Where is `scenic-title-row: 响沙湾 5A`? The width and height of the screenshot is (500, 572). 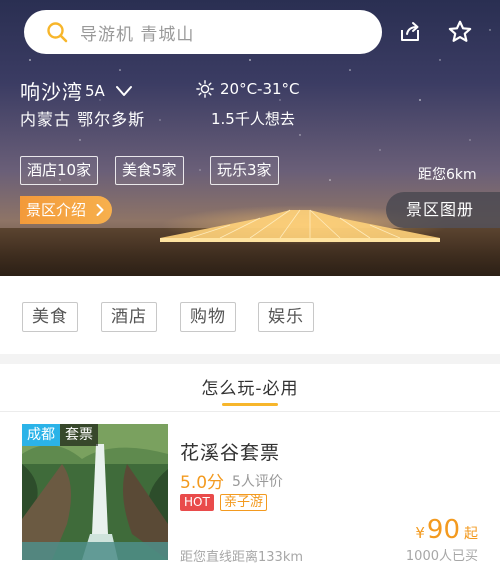
scenic-title-row: 响沙湾 5A is located at coordinates (76, 90).